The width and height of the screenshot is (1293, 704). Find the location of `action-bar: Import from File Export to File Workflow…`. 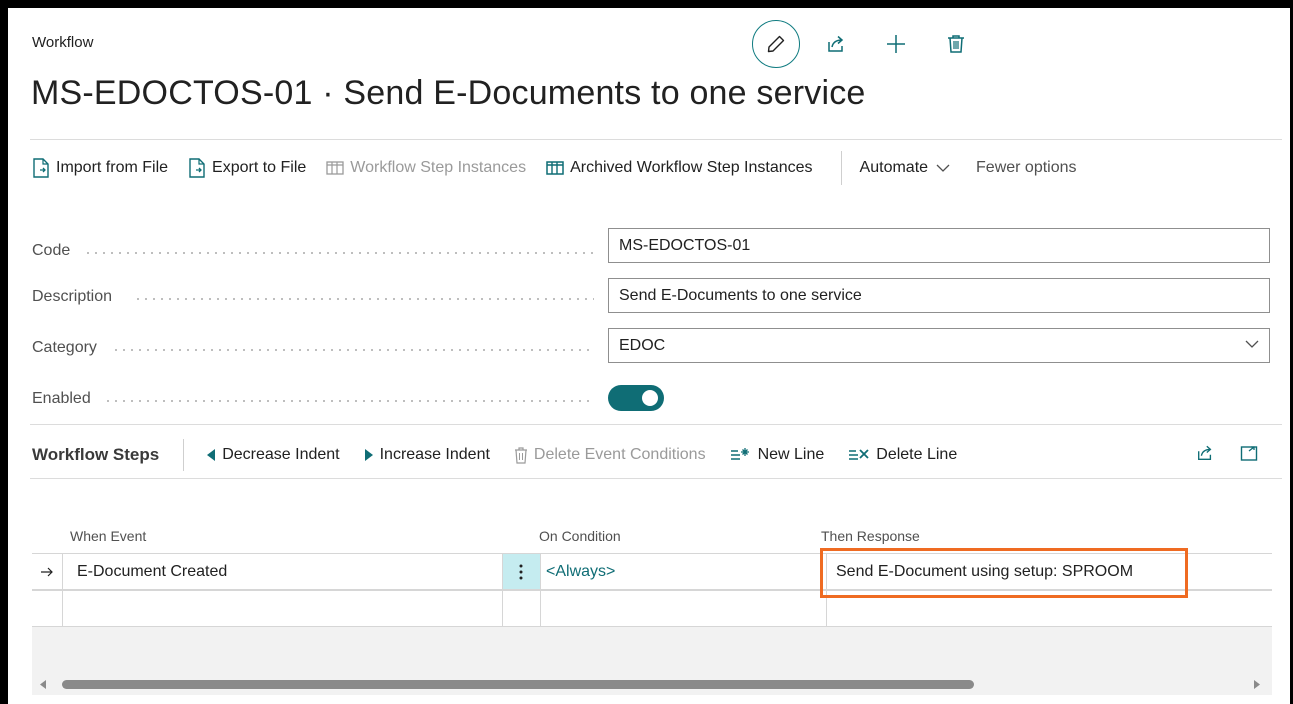

action-bar: Import from File Export to File Workflow… is located at coordinates (564, 168).